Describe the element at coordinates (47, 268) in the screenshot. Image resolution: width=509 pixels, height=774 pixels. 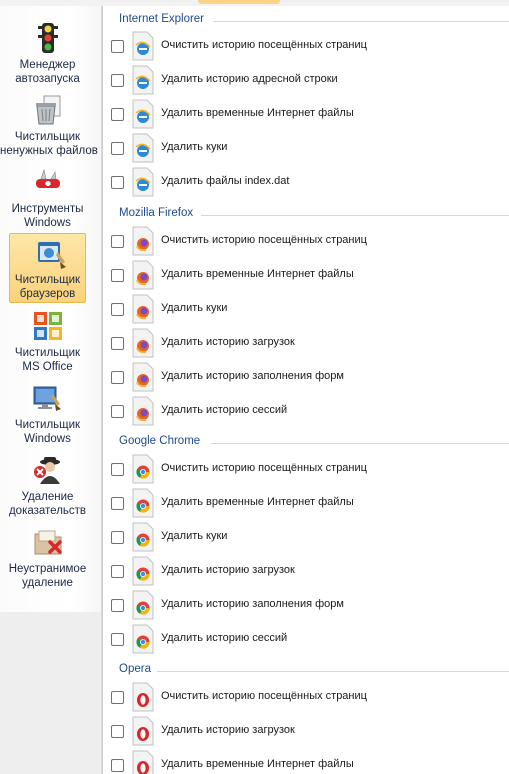
I see `sidebar-item-browser-cleaner: Чистильщик браузеров` at that location.